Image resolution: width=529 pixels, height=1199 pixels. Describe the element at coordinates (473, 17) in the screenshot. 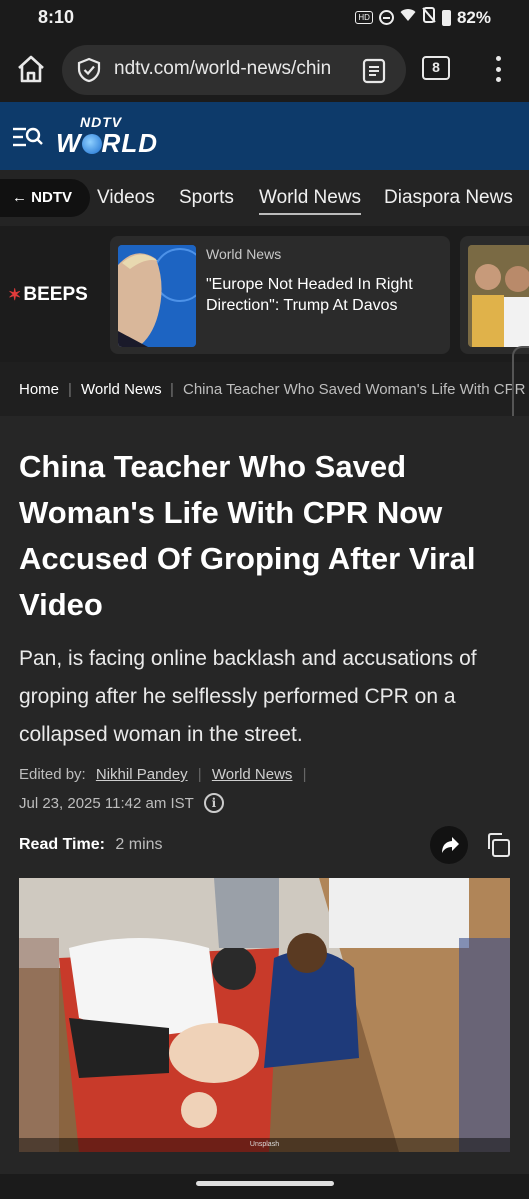

I see `battery-percent: 82%` at that location.